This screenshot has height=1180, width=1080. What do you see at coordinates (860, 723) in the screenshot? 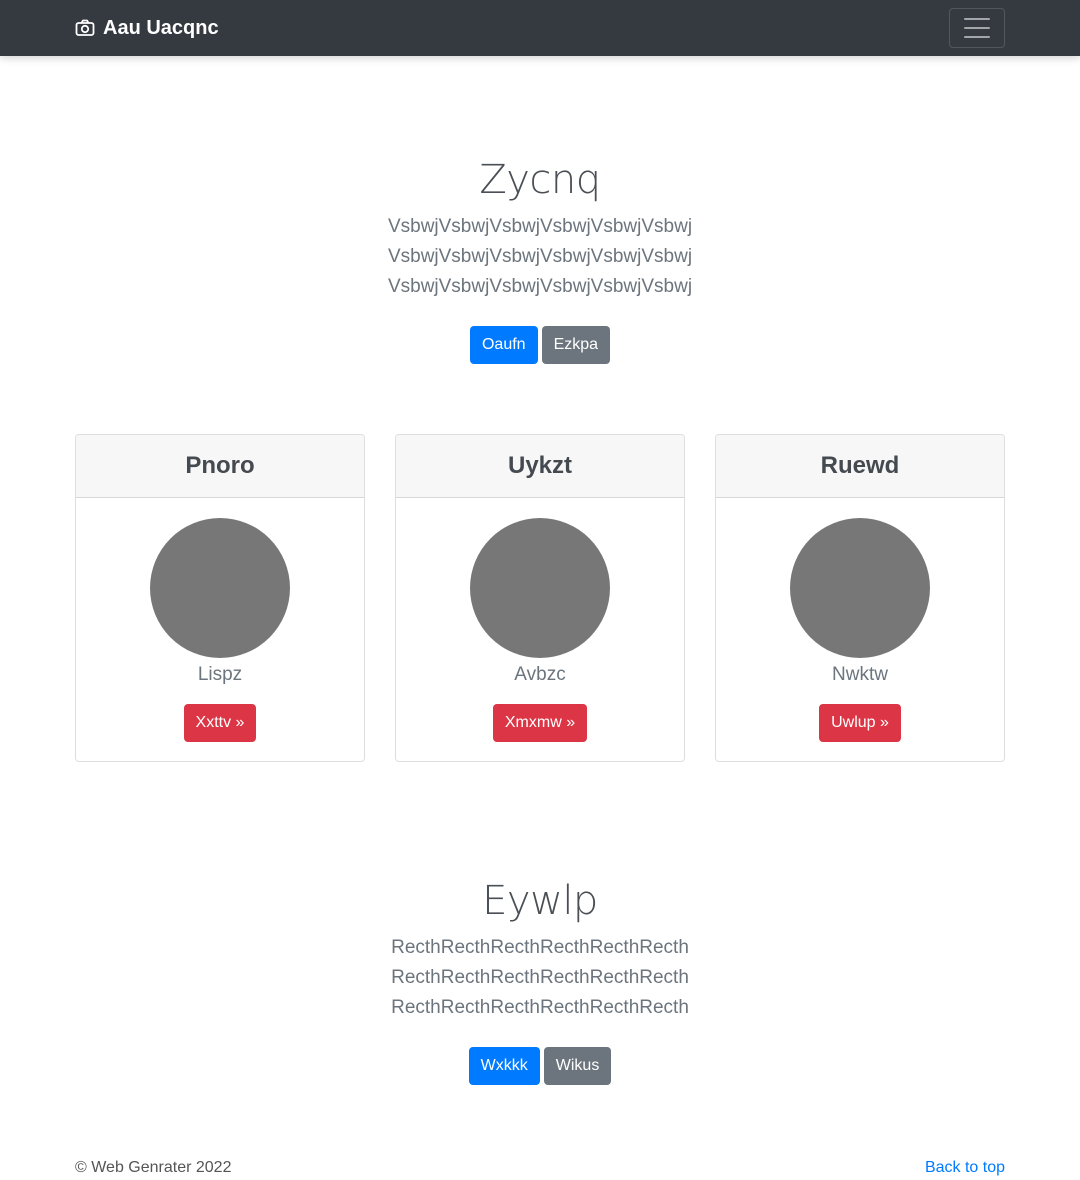
I see `card-action-button: Uwlup »` at bounding box center [860, 723].